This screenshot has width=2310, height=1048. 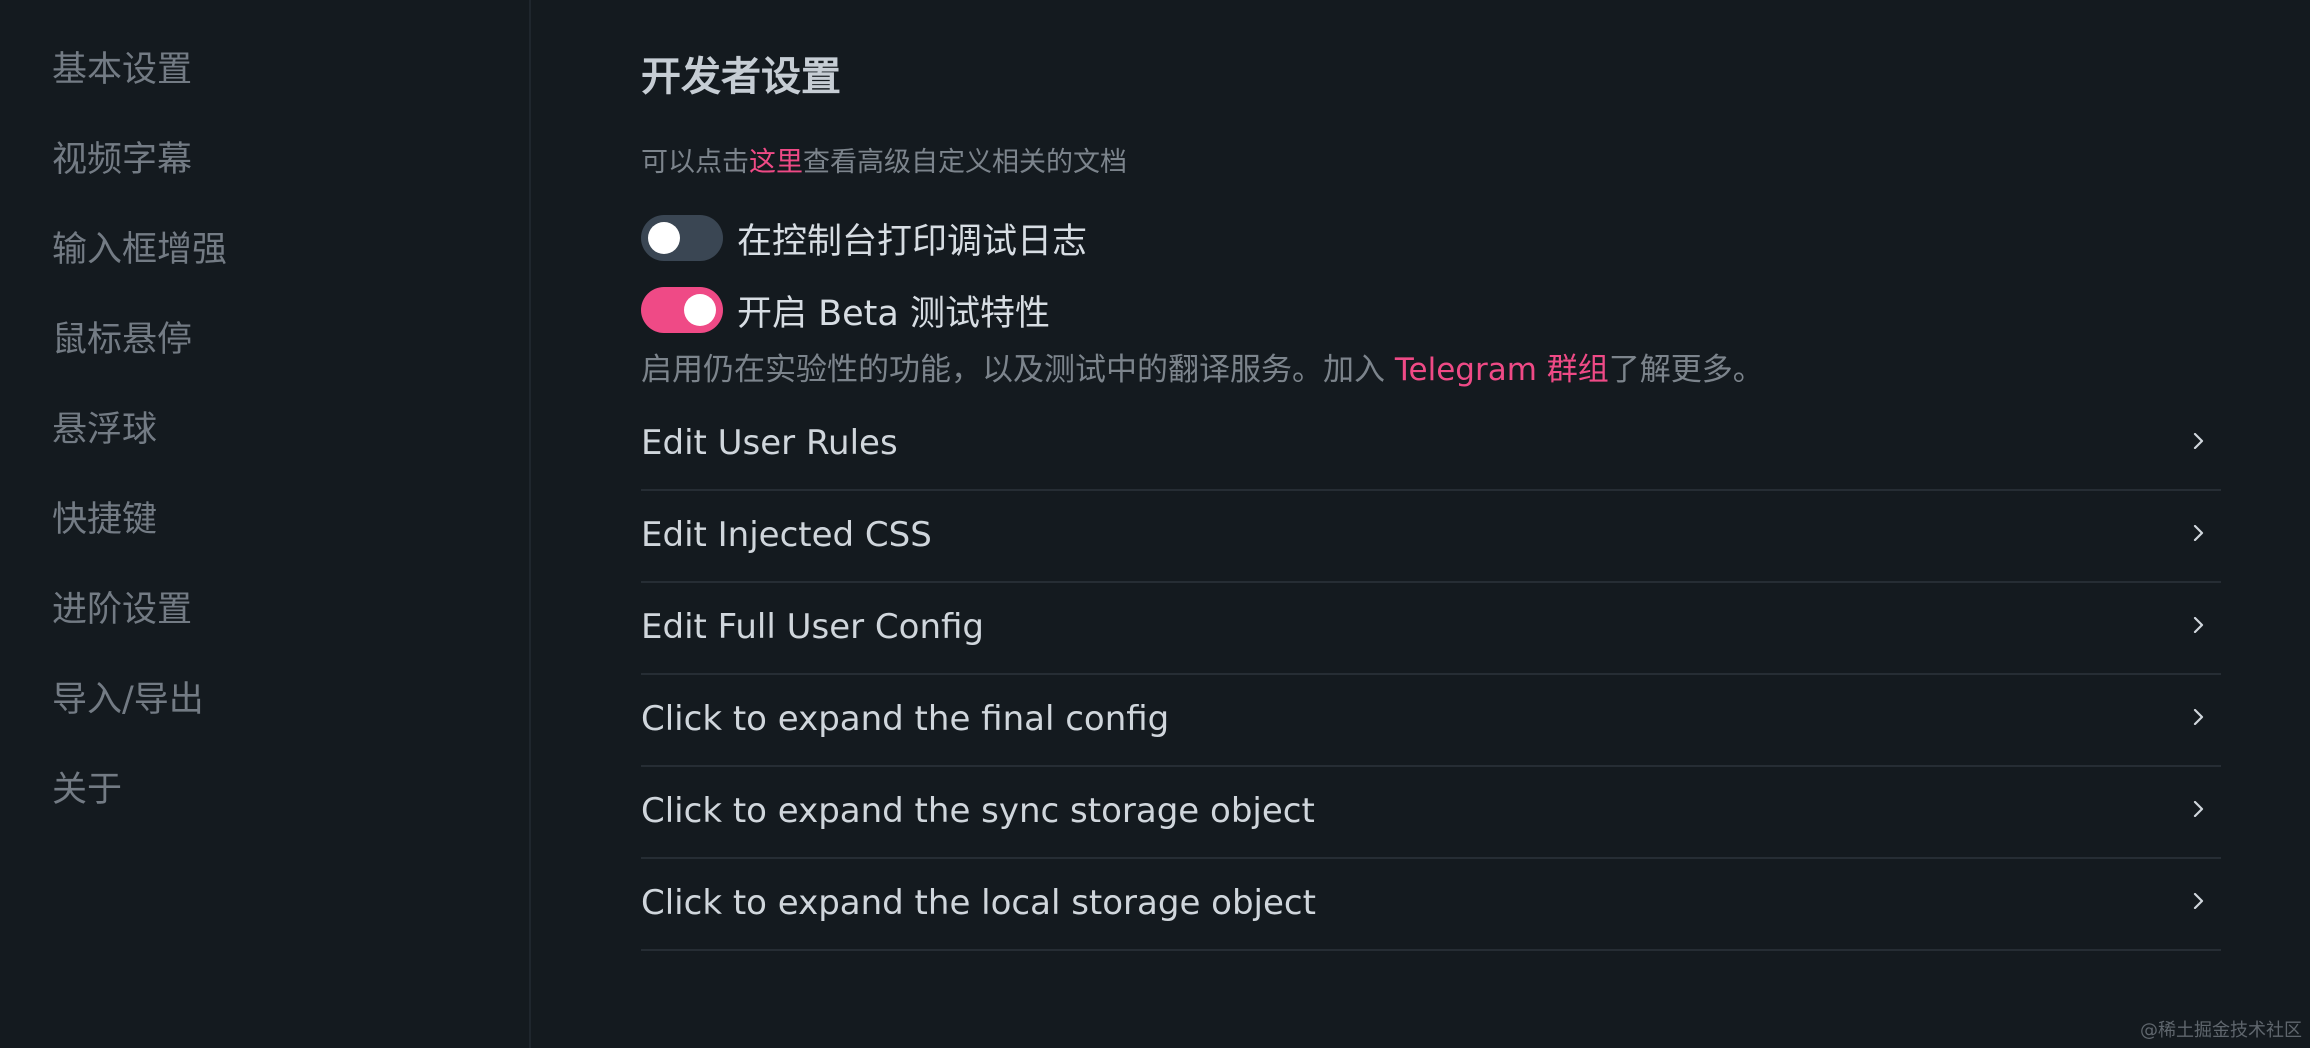 What do you see at coordinates (769, 443) in the screenshot?
I see `row-label: Edit User Rules` at bounding box center [769, 443].